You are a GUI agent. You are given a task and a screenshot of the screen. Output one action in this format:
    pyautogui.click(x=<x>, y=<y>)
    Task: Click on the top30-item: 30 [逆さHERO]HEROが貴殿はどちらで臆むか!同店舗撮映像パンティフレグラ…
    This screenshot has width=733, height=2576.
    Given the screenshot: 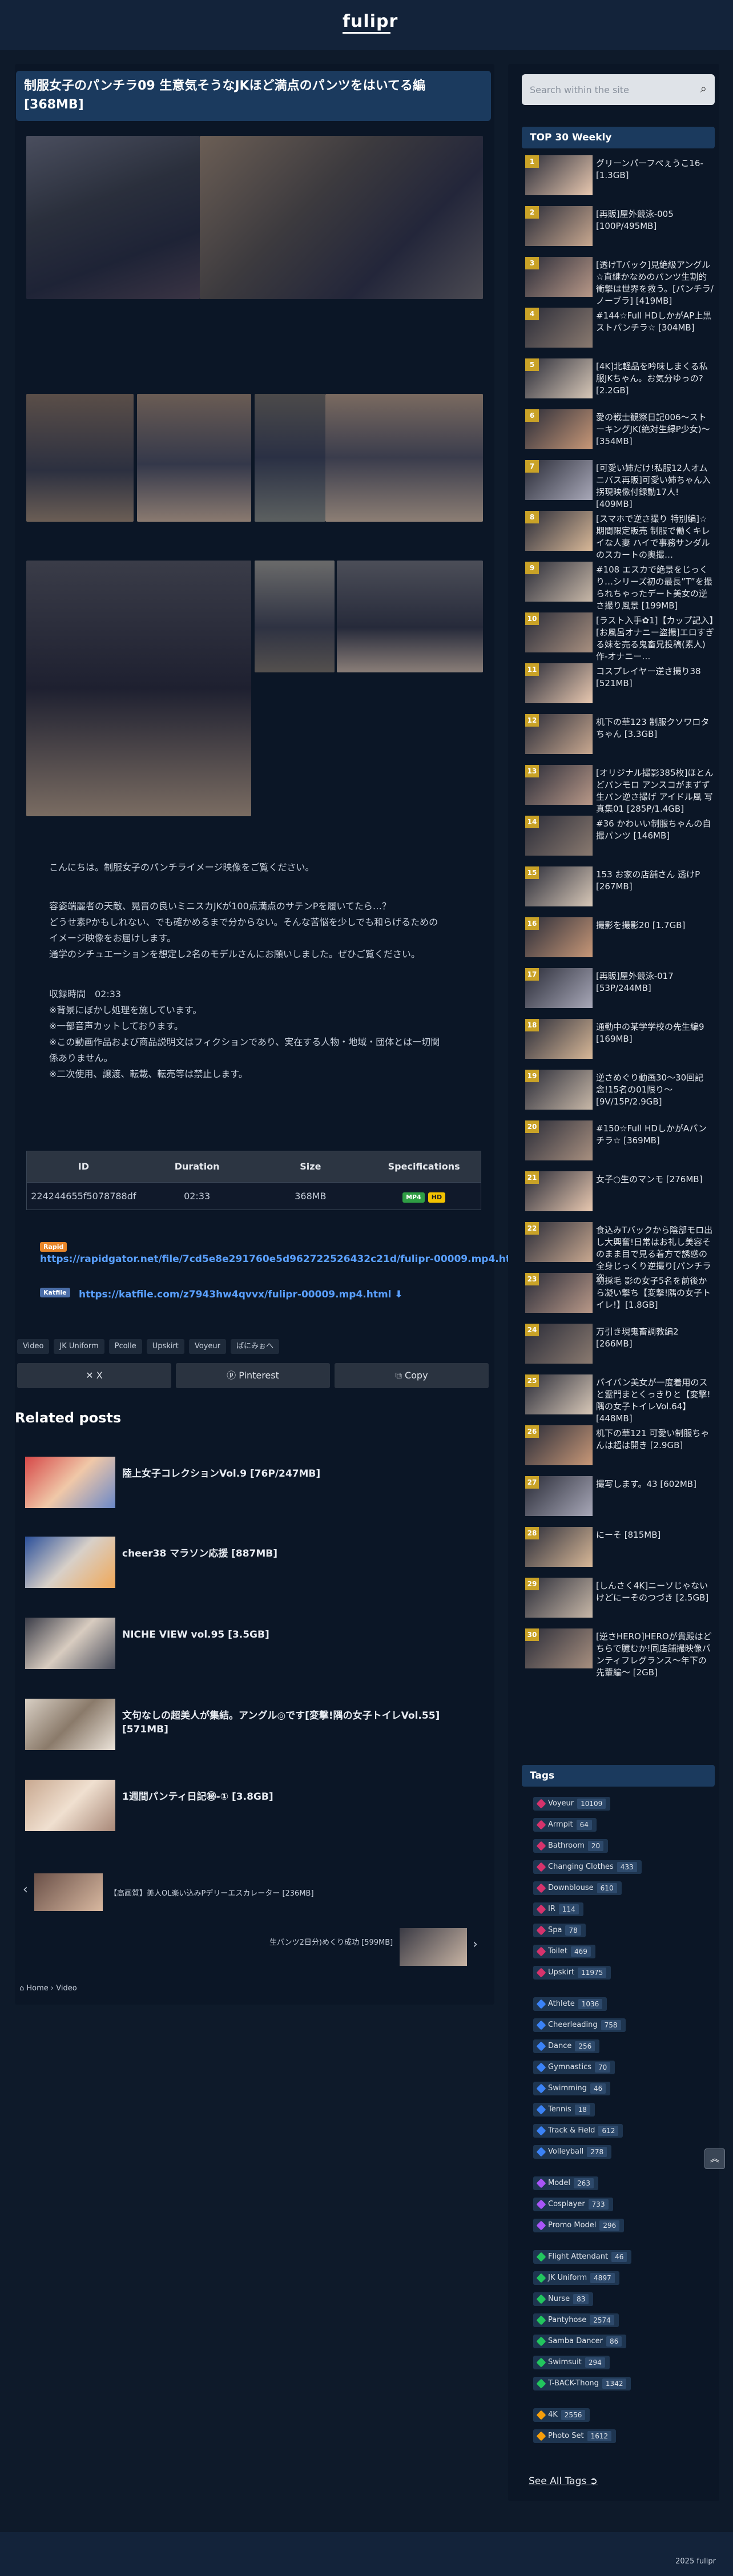 What is the action you would take?
    pyautogui.click(x=619, y=1653)
    